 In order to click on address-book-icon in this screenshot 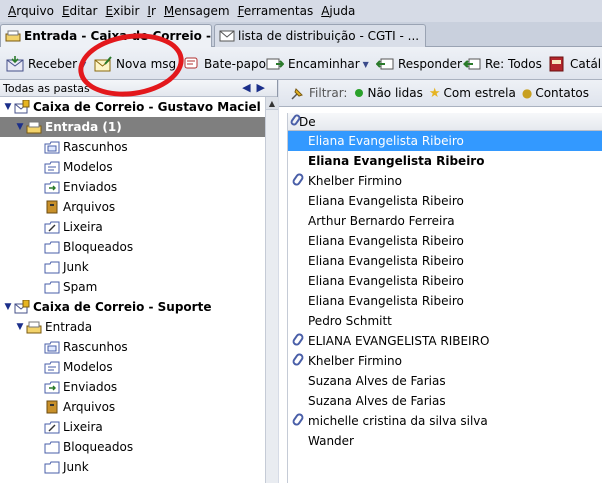, I will do `click(557, 64)`.